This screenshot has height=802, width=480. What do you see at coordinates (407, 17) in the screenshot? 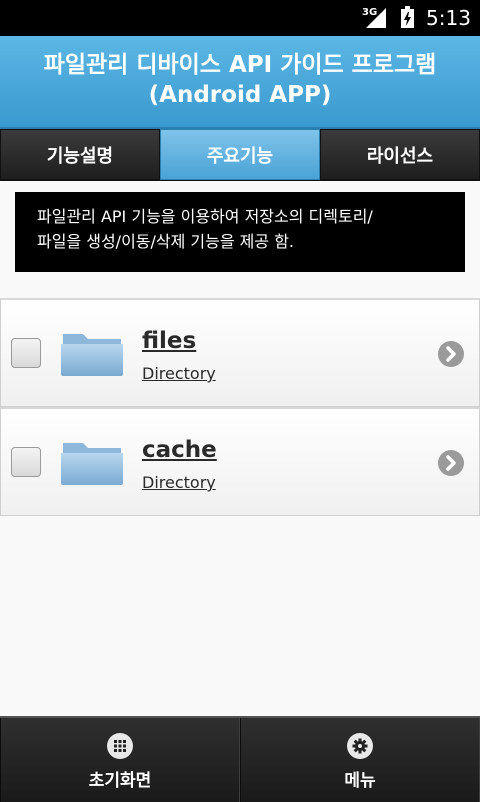
I see `battery-icon` at bounding box center [407, 17].